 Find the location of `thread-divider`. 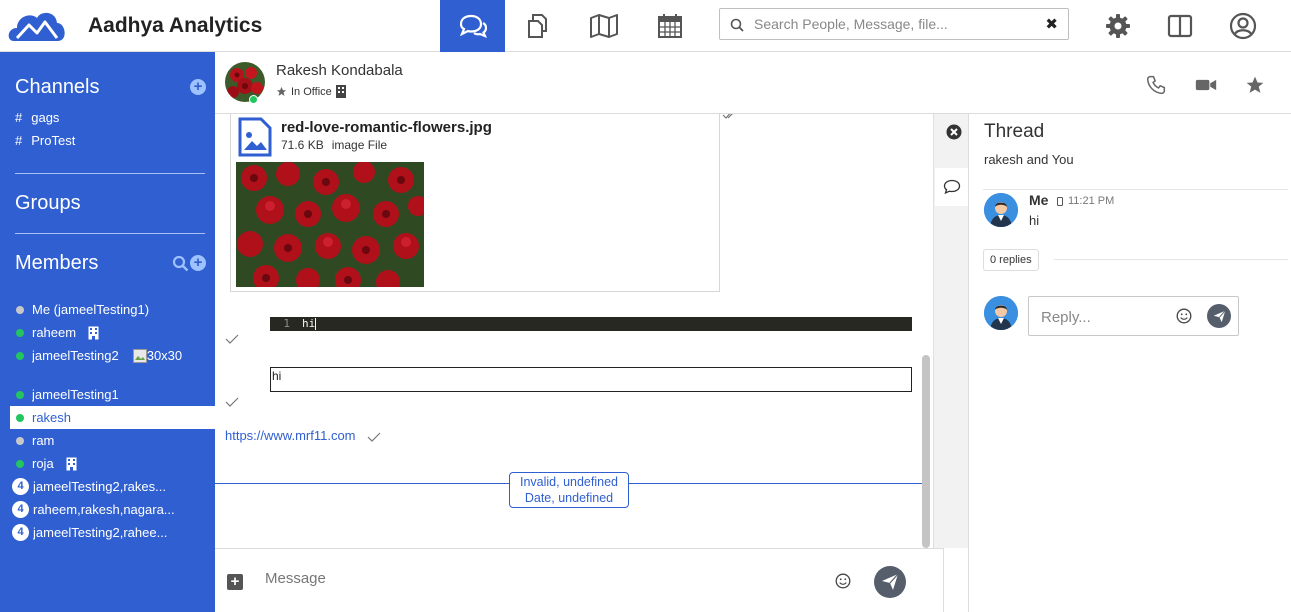

thread-divider is located at coordinates (1171, 259).